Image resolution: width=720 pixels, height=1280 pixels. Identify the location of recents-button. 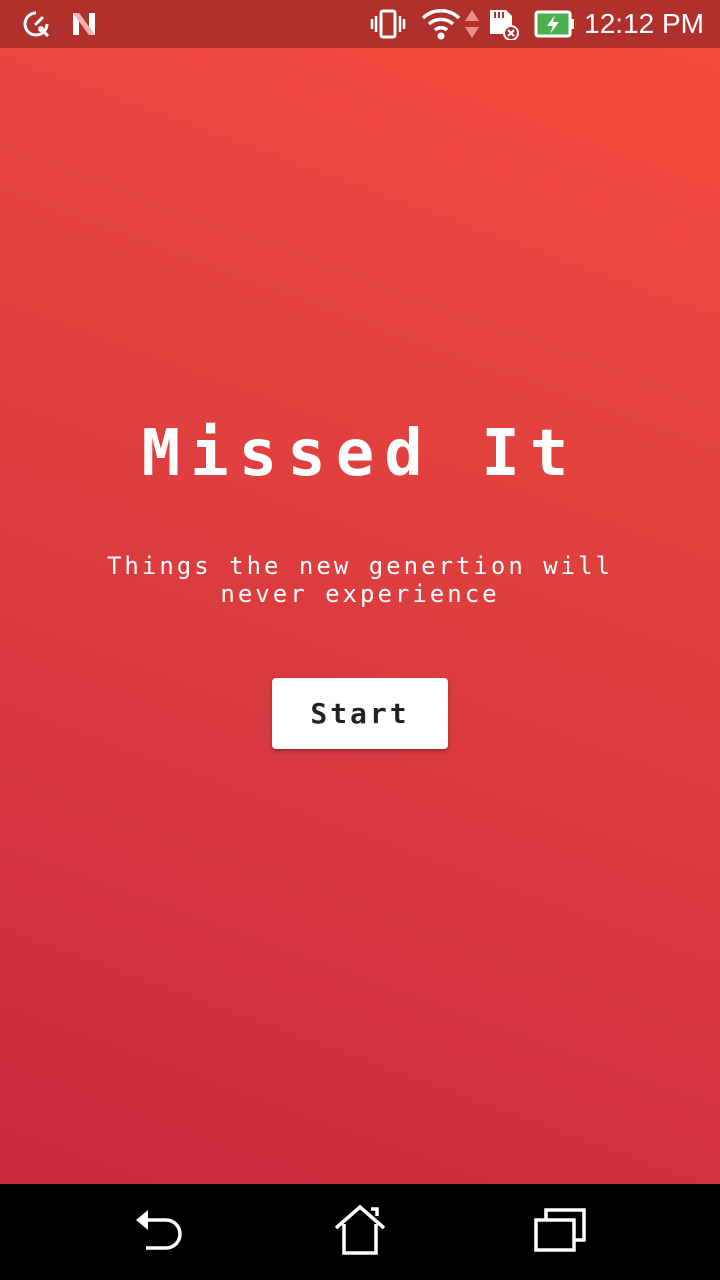
(560, 1232).